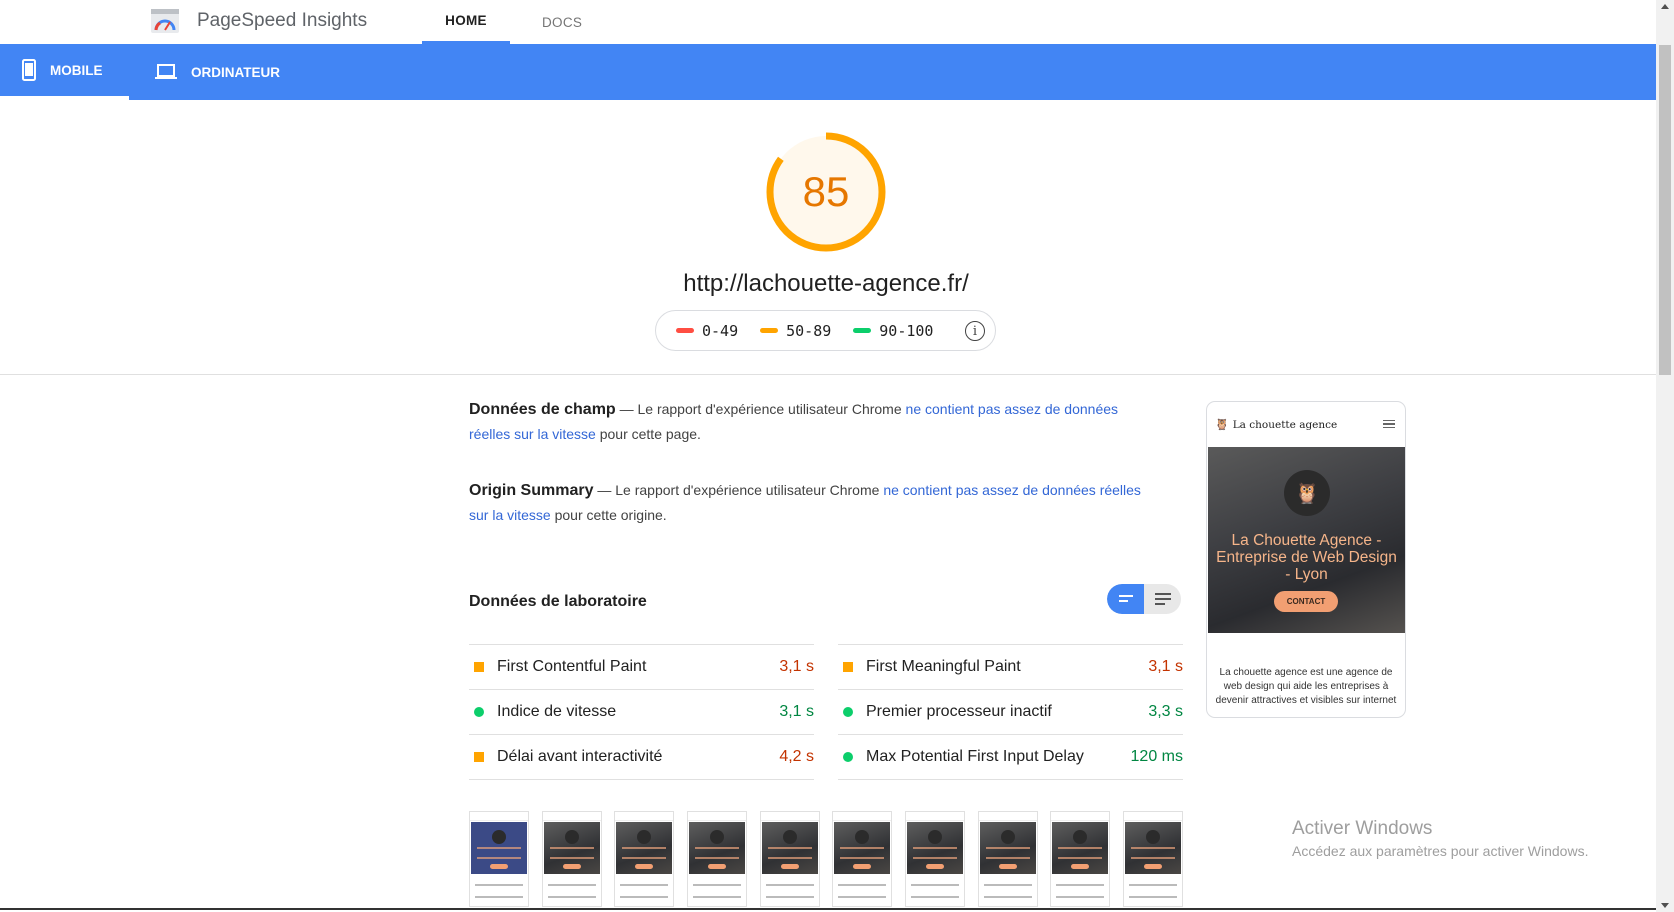  Describe the element at coordinates (1665, 905) in the screenshot. I see `scroll-down-arrow-icon` at that location.